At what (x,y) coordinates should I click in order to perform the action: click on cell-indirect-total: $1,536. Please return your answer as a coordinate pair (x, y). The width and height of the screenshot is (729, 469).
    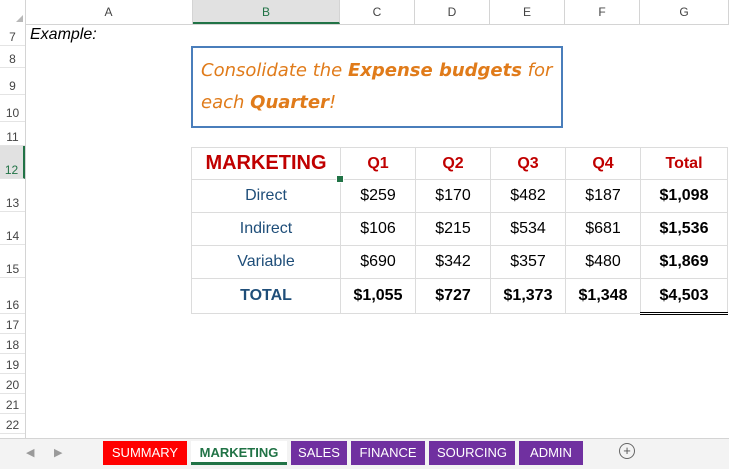
    Looking at the image, I should click on (684, 229).